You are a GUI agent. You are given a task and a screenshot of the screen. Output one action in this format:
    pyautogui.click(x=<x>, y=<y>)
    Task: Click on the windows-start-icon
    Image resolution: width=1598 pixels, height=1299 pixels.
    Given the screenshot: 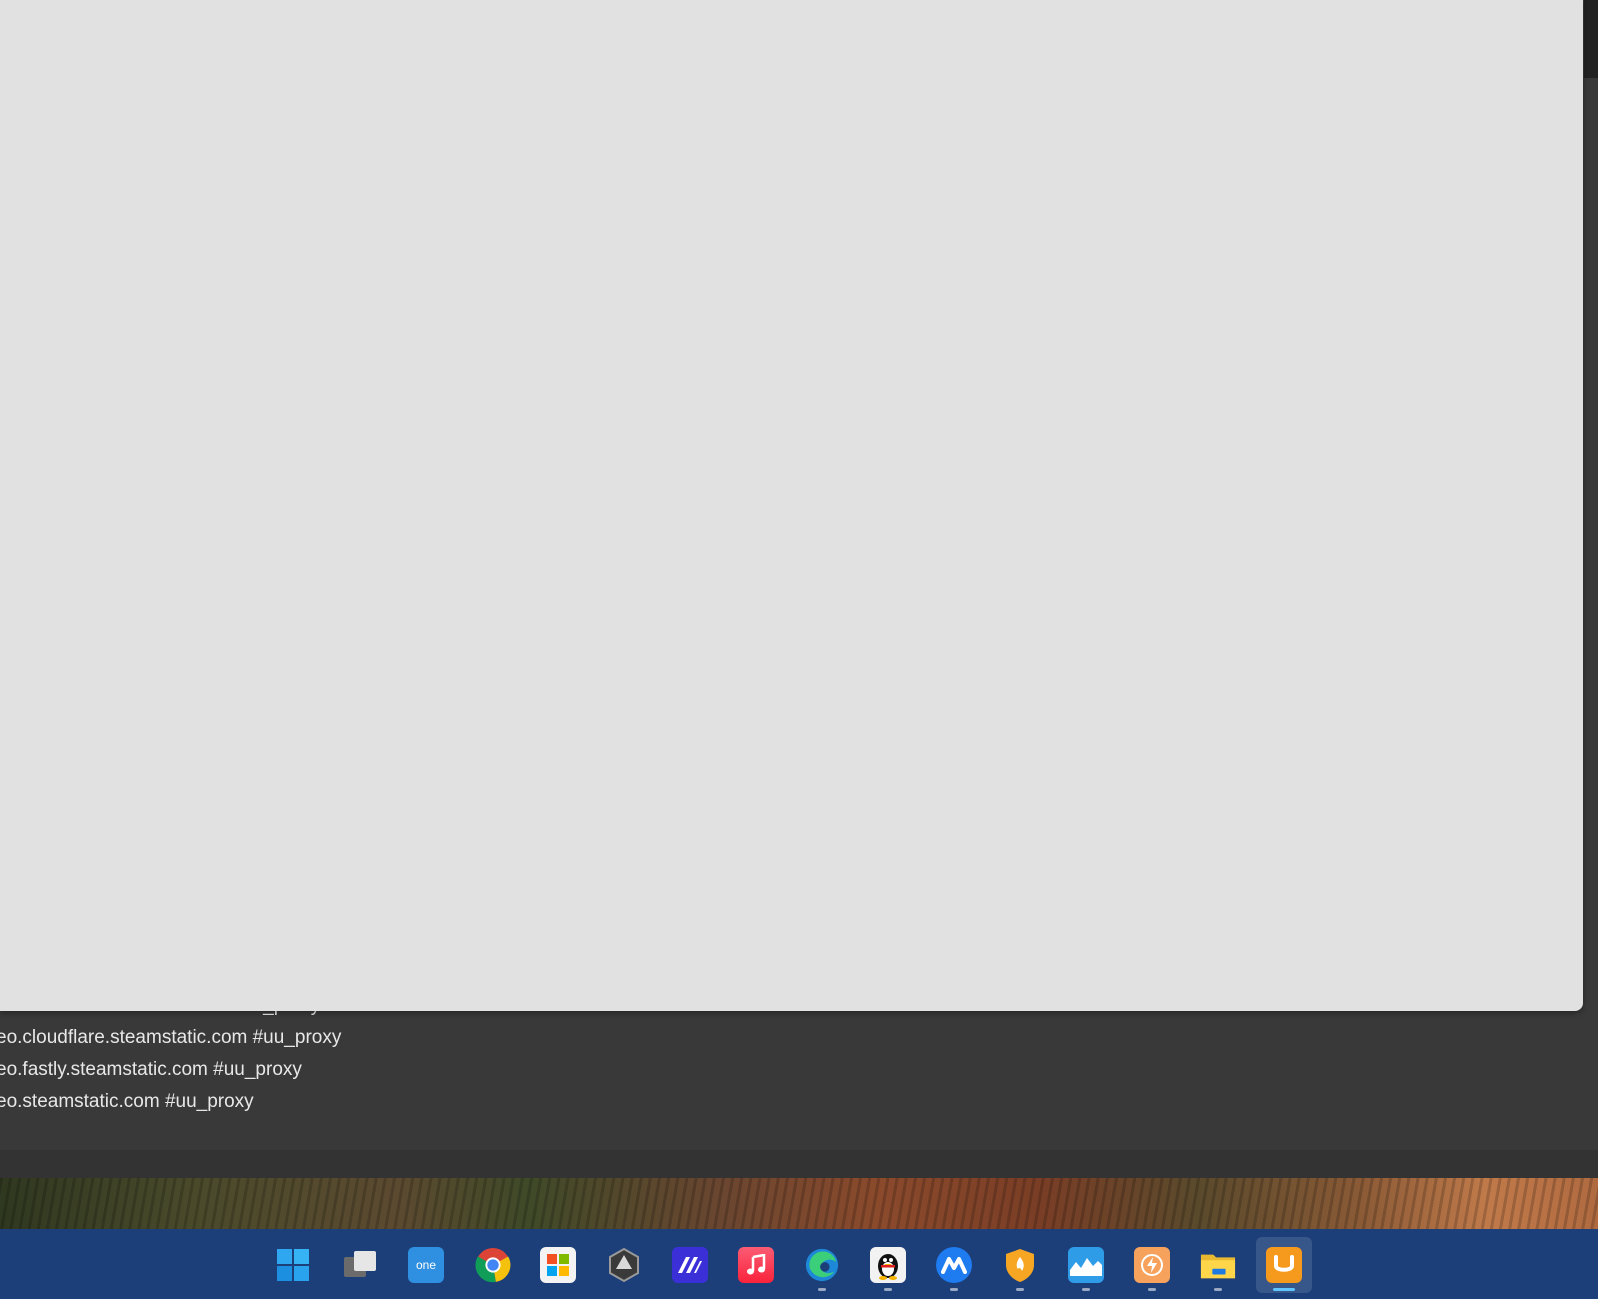 What is the action you would take?
    pyautogui.click(x=293, y=1265)
    